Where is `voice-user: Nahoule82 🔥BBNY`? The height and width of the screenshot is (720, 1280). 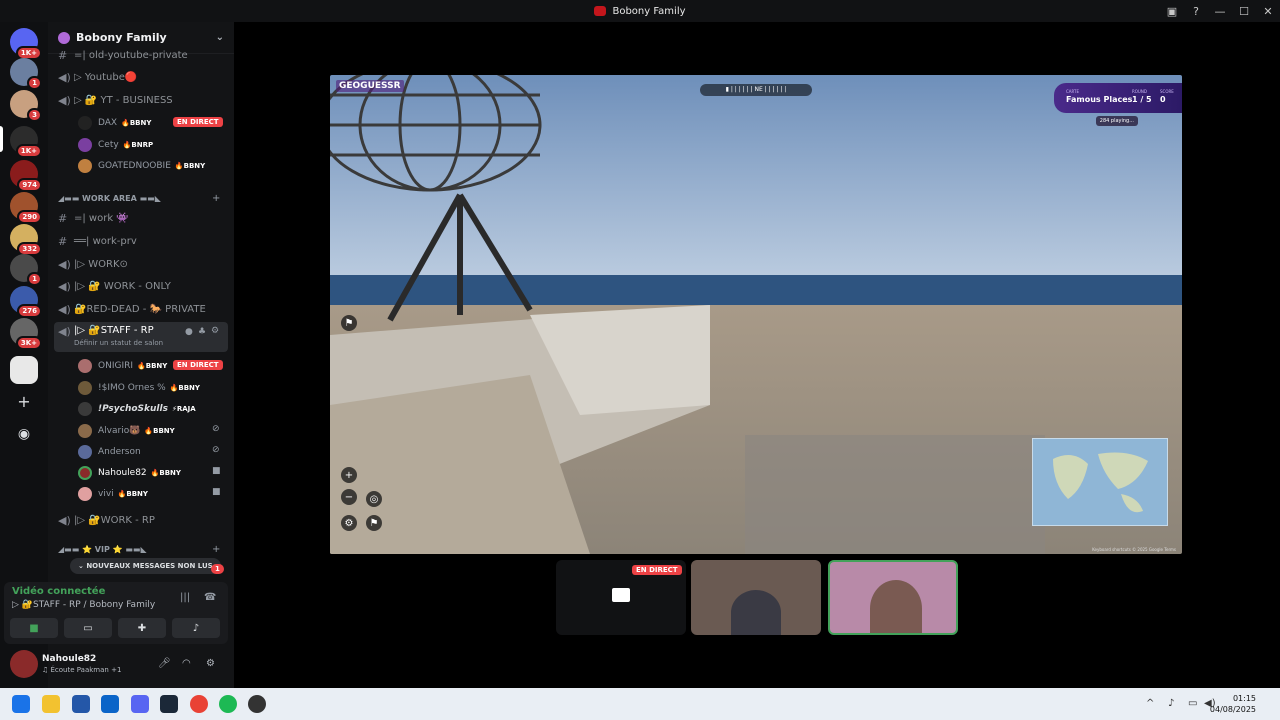 voice-user: Nahoule82 🔥BBNY is located at coordinates (129, 473).